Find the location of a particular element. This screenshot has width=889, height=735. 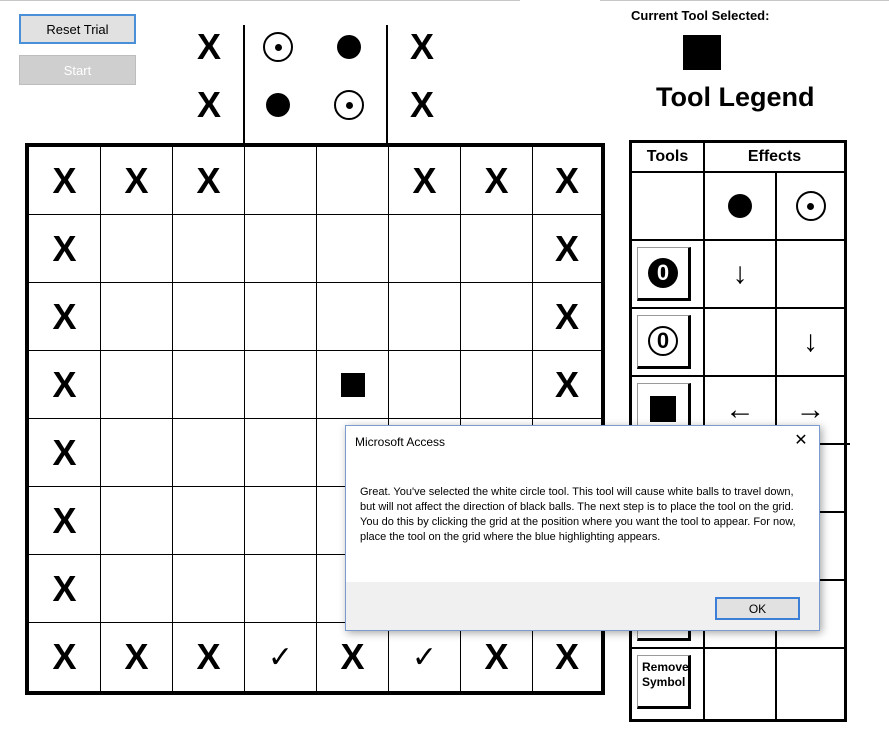

remove-label: Remove is located at coordinates (665, 667).